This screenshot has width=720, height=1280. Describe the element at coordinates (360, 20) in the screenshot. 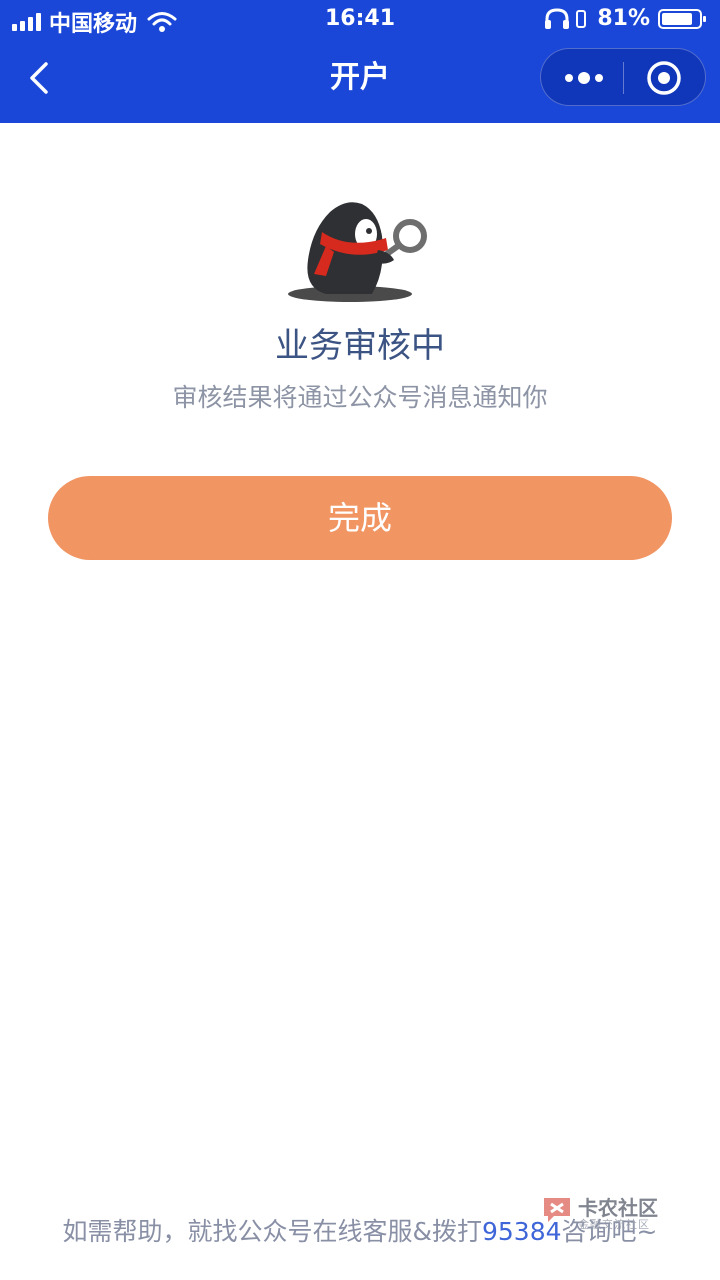

I see `status-bar: 中国移动 16:41 81%` at that location.